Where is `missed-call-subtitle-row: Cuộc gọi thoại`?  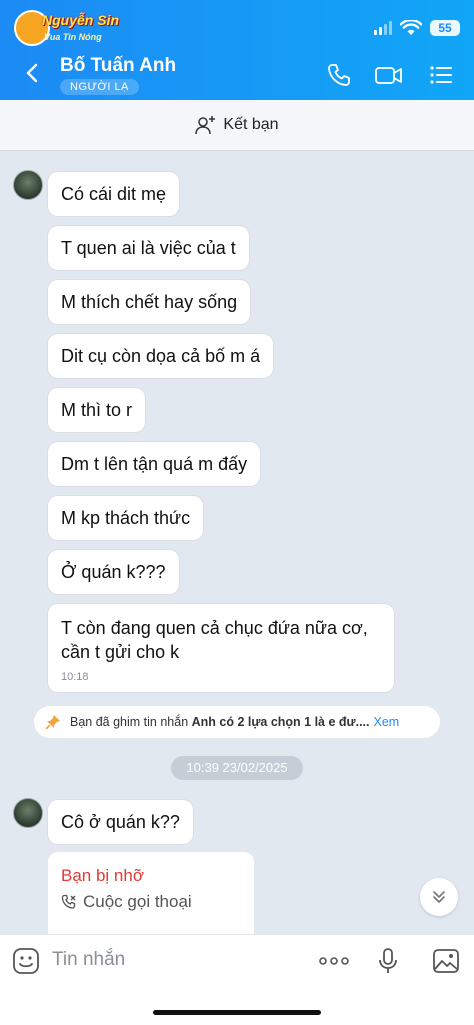
missed-call-subtitle-row: Cuộc gọi thoại is located at coordinates (126, 902).